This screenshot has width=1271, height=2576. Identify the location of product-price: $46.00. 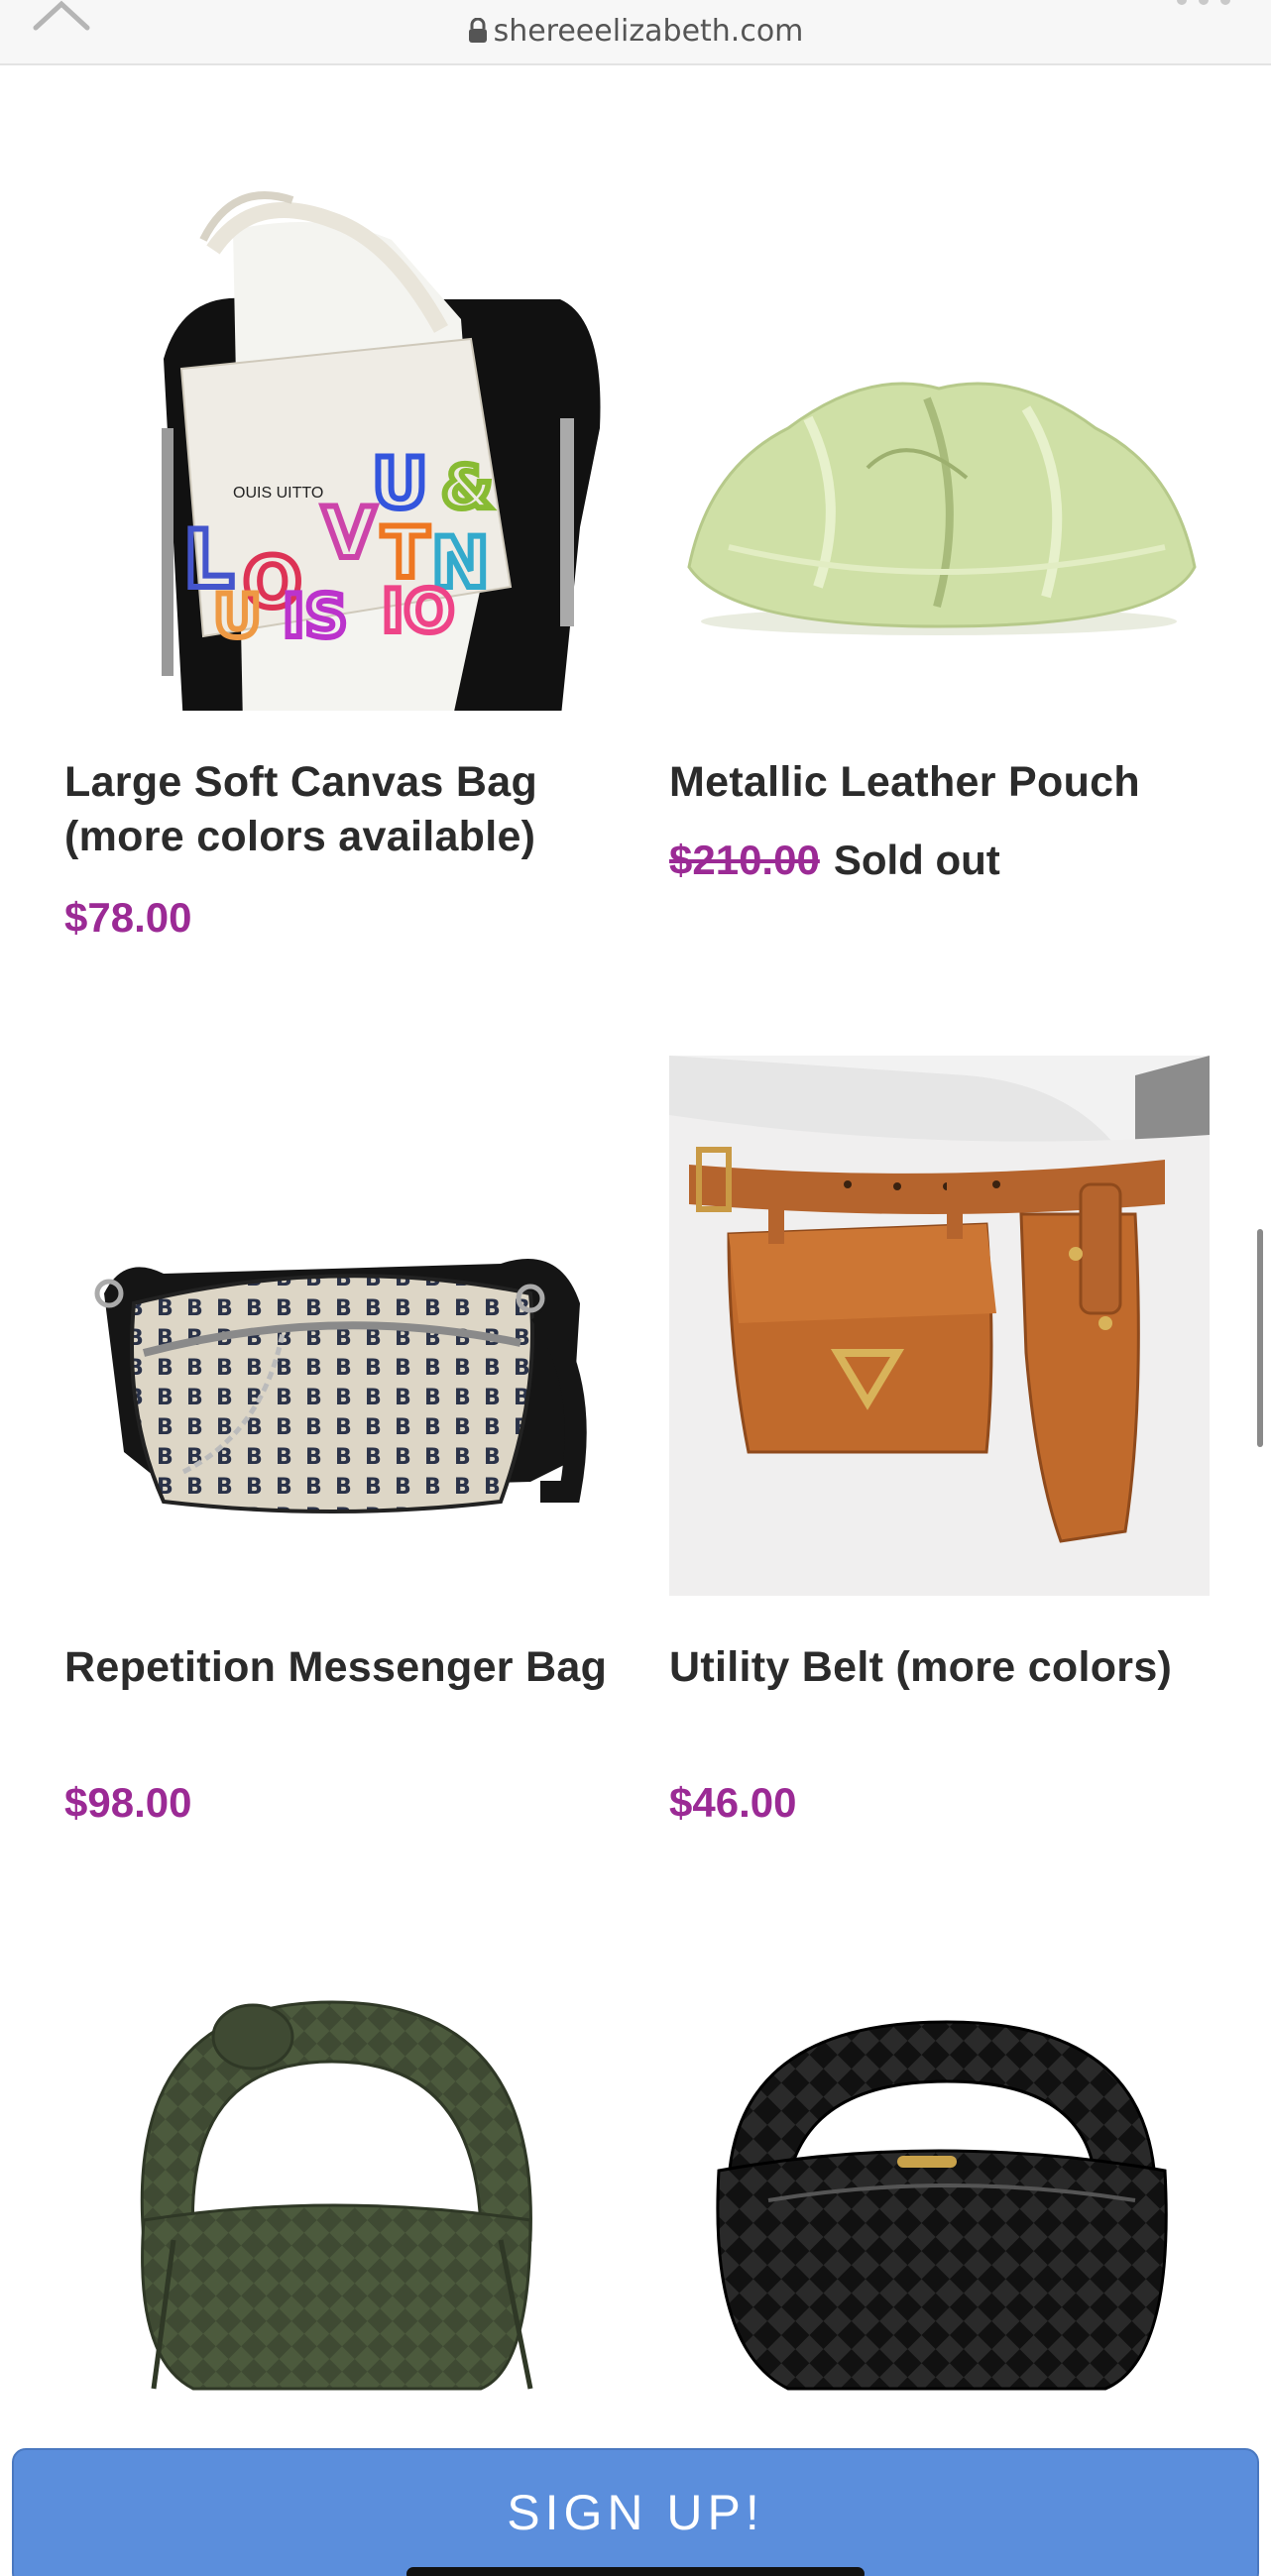
(733, 1802).